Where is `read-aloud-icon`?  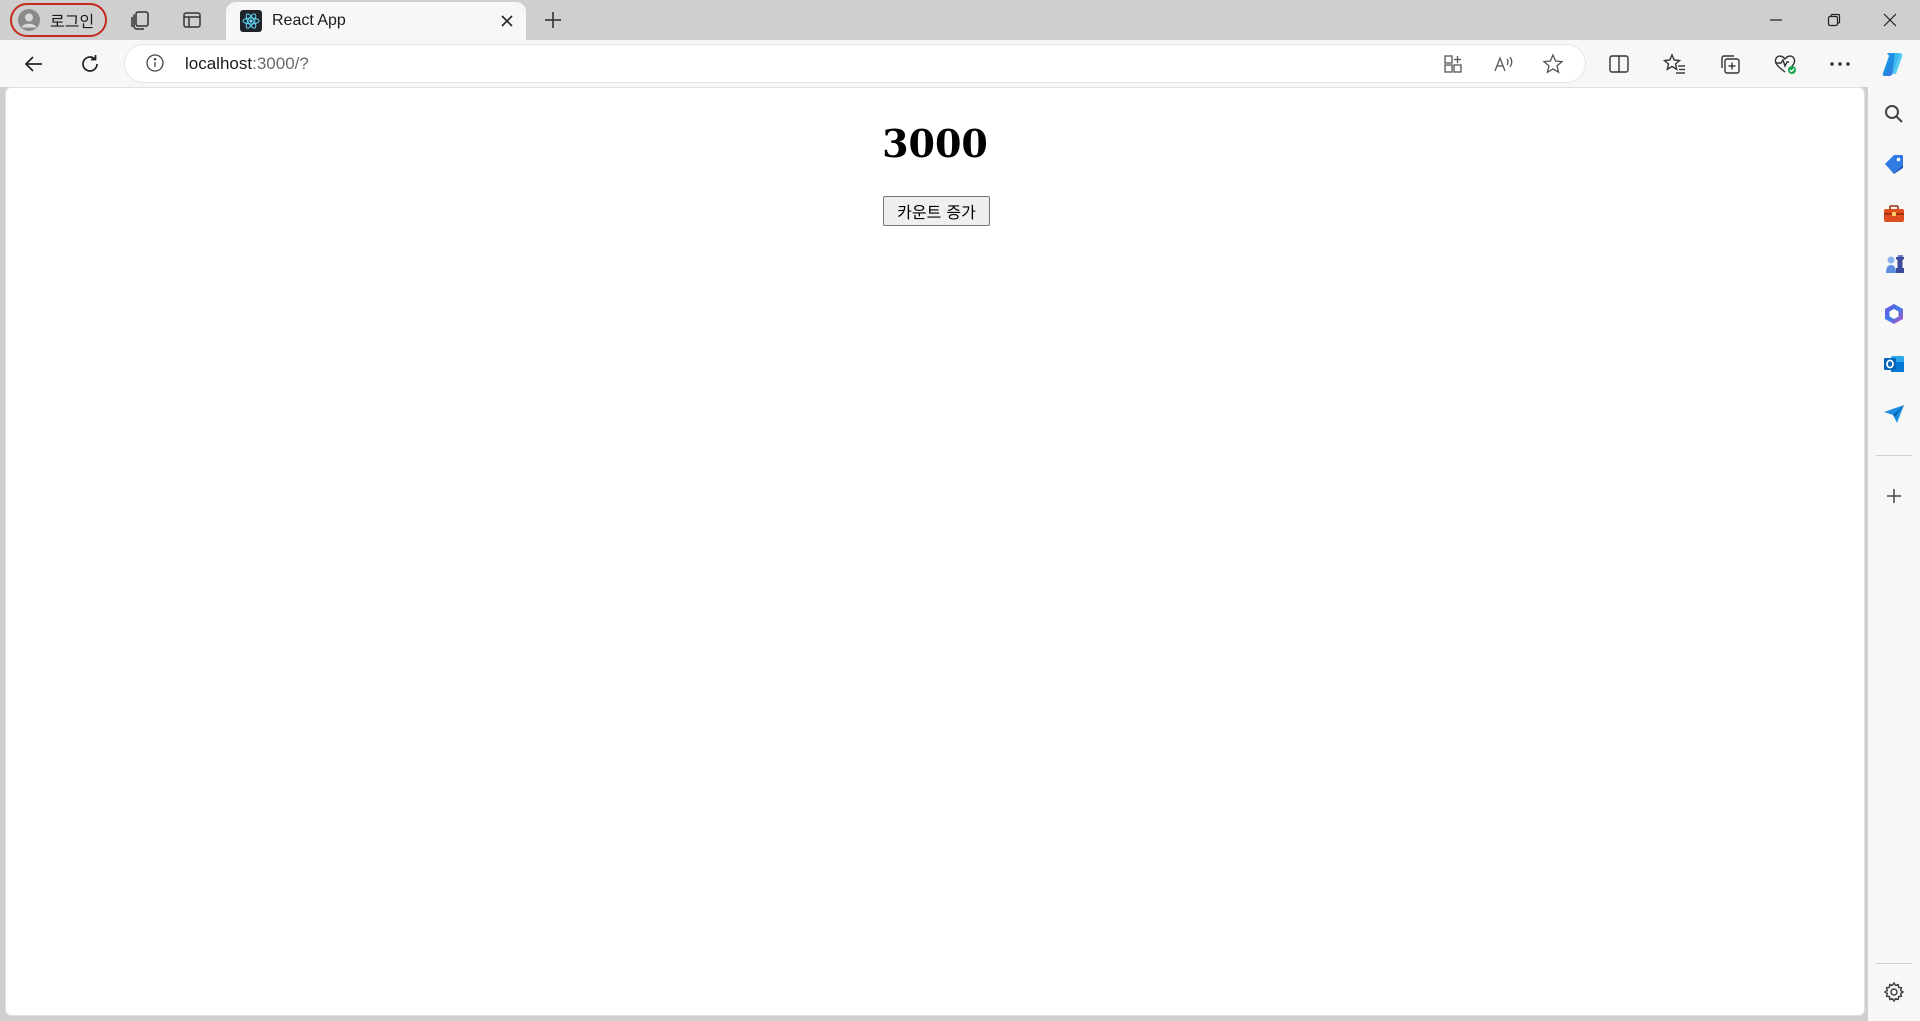
read-aloud-icon is located at coordinates (1504, 64).